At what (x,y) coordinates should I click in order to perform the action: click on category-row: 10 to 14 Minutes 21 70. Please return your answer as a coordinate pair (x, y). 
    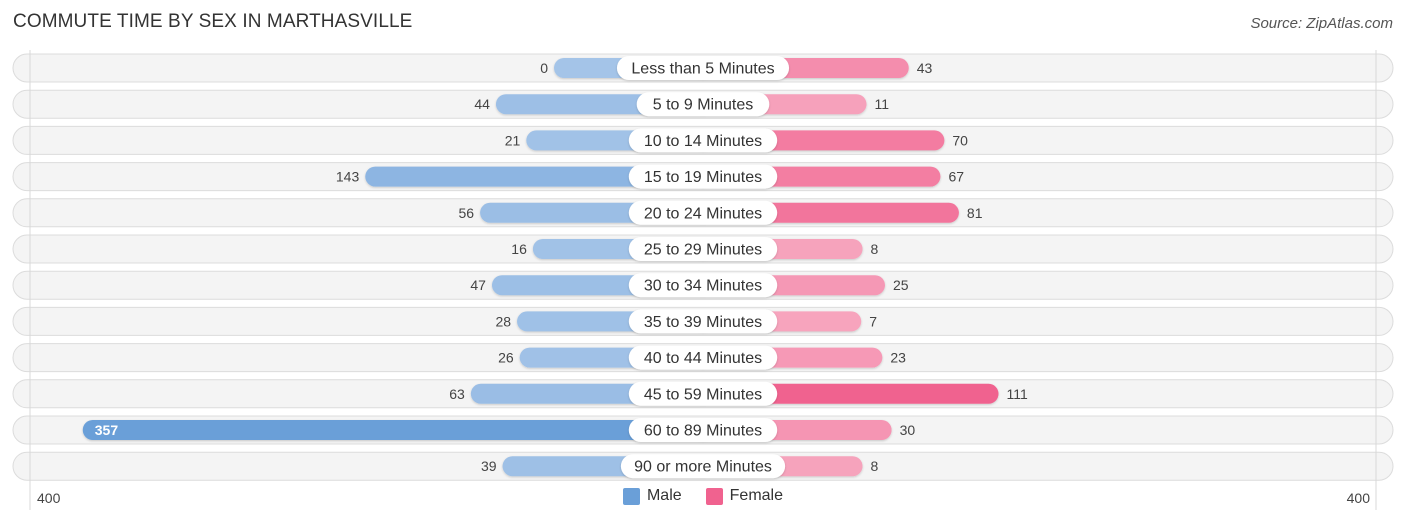
    Looking at the image, I should click on (736, 140).